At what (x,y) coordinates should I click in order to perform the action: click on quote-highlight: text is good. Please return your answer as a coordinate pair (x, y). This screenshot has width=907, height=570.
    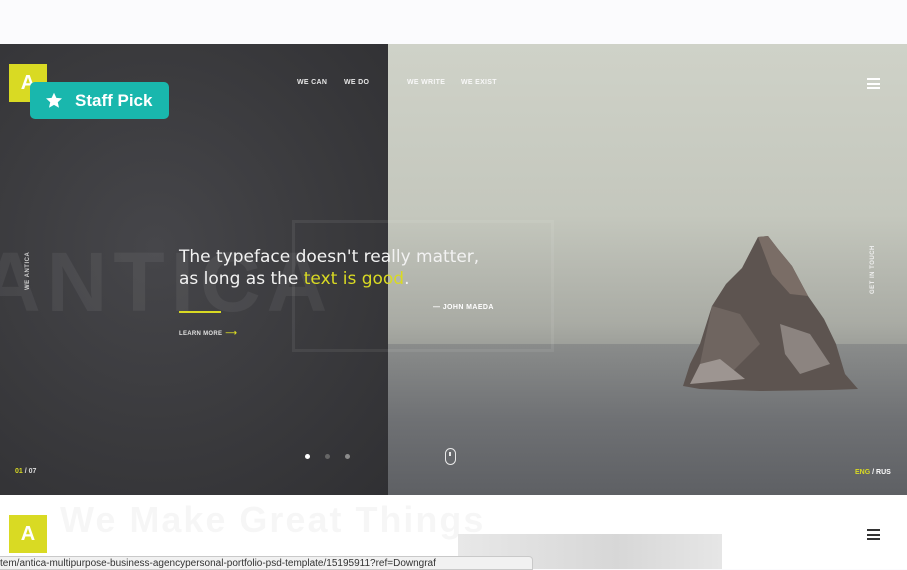
    Looking at the image, I should click on (354, 279).